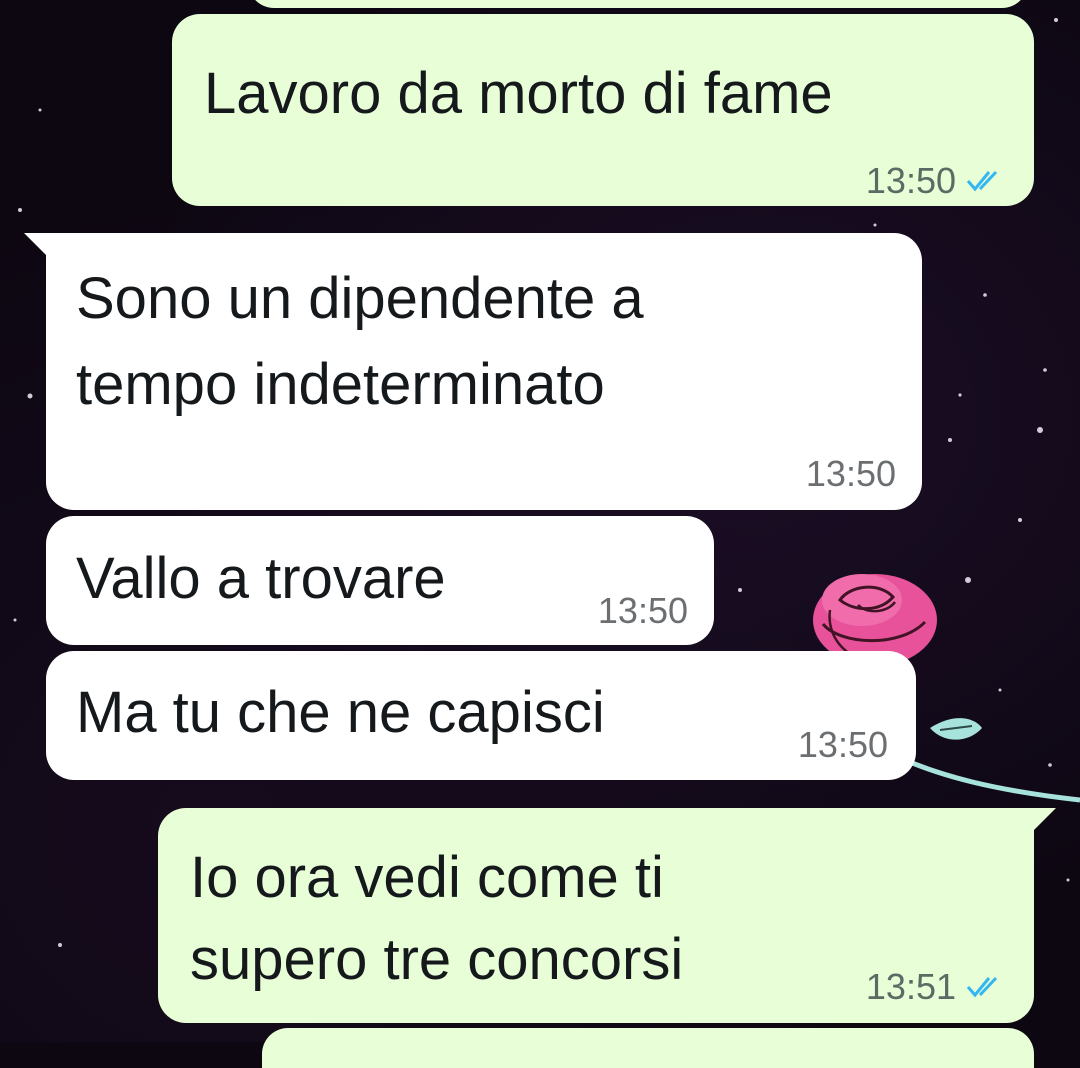 The image size is (1080, 1068). I want to click on message-meta: 13:51, so click(936, 987).